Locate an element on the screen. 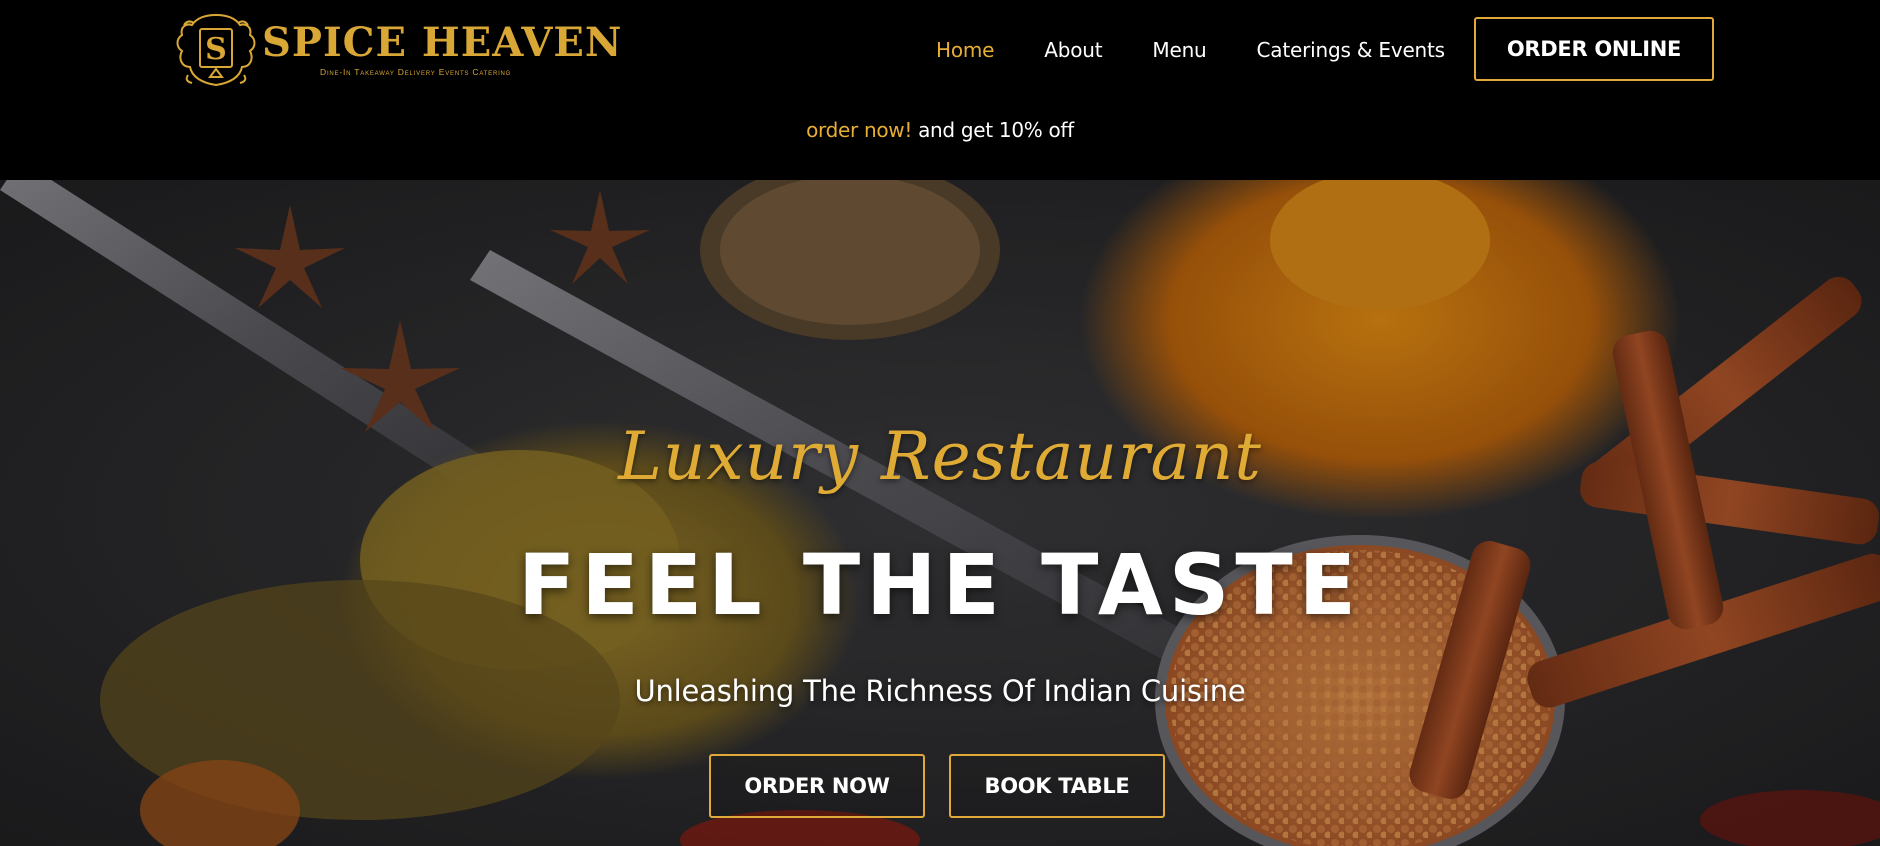 This screenshot has height=846, width=1880. main-nav: Home About Menu Caterings & Events is located at coordinates (1190, 50).